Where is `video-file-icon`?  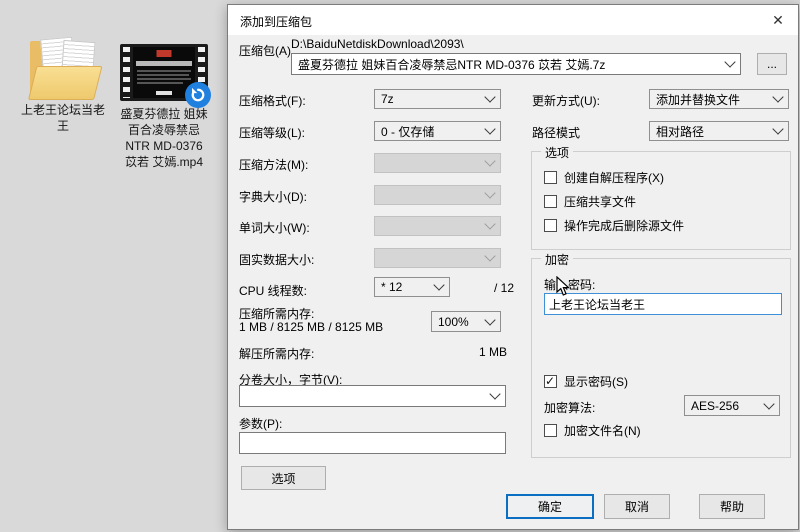 video-file-icon is located at coordinates (165, 76).